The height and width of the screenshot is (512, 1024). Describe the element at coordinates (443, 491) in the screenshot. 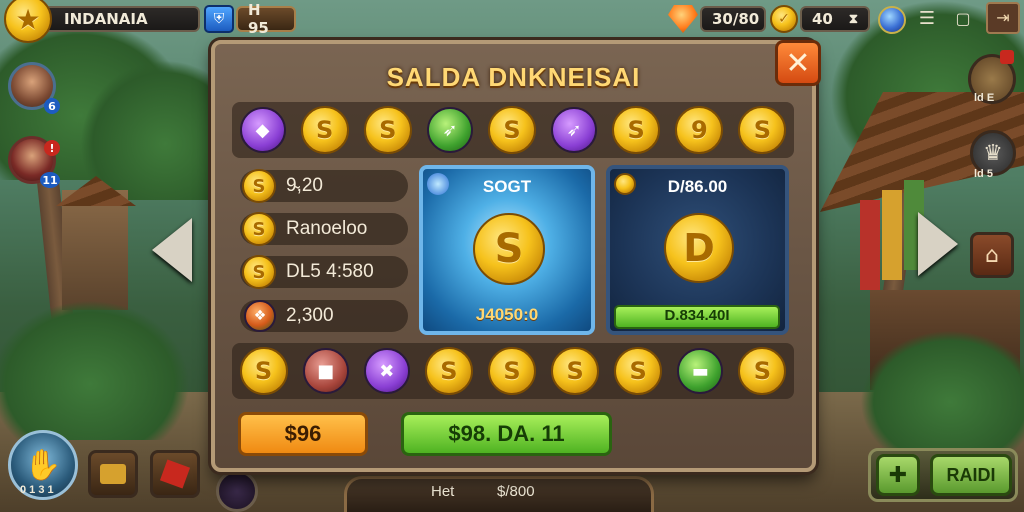

I see `footer-tab-label: Het` at that location.